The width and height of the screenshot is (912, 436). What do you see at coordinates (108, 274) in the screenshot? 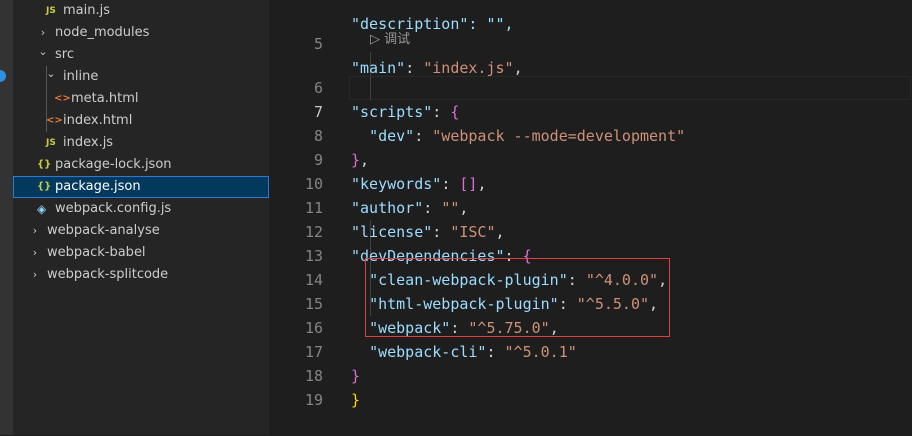
I see `folder-label: webpack-splitcode` at bounding box center [108, 274].